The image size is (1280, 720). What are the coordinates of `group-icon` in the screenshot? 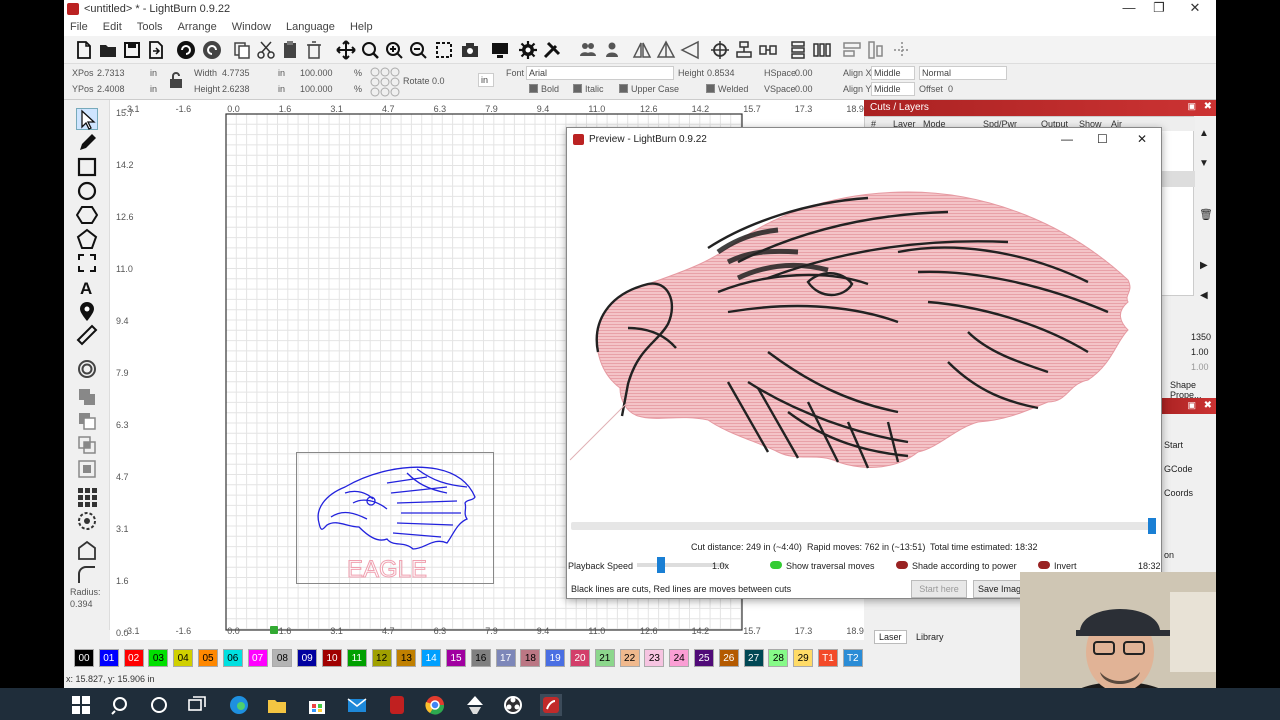 It's located at (588, 50).